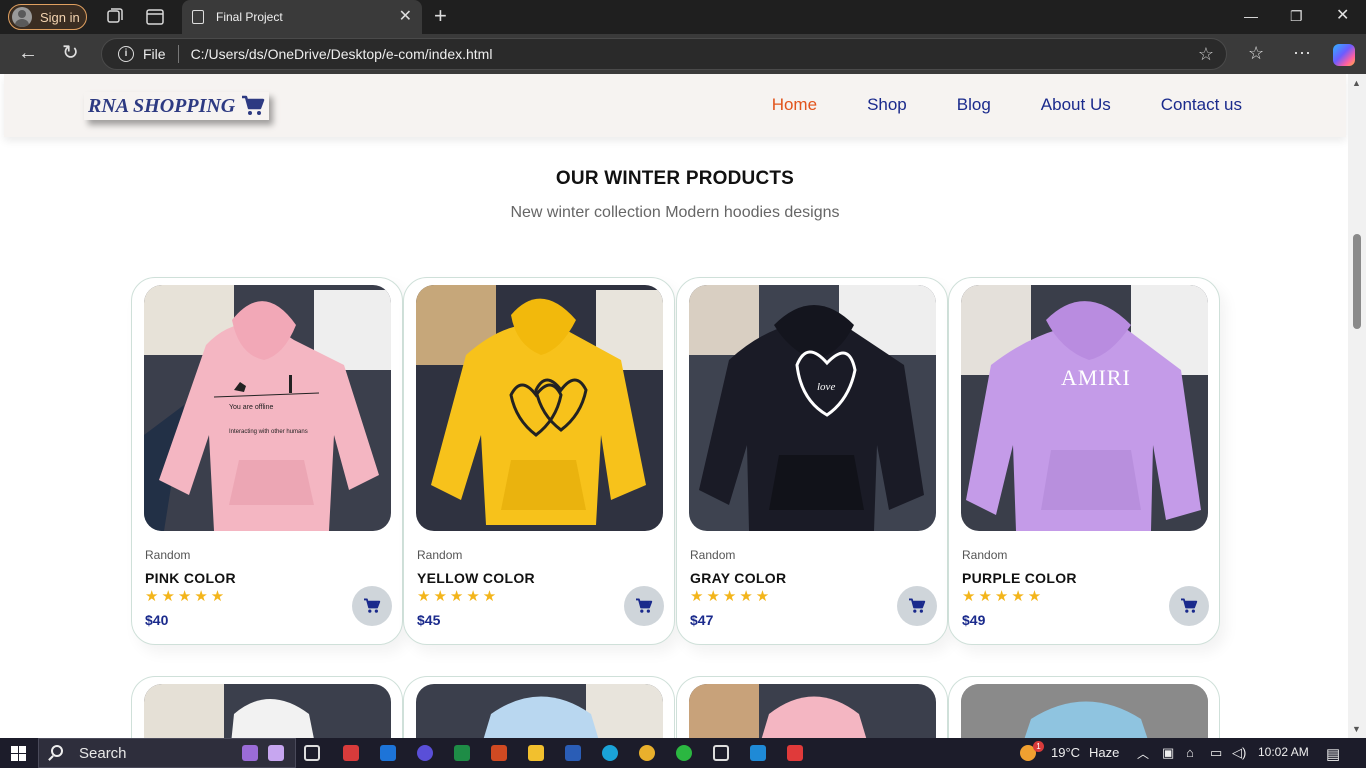  What do you see at coordinates (1344, 55) in the screenshot?
I see `copilot-icon` at bounding box center [1344, 55].